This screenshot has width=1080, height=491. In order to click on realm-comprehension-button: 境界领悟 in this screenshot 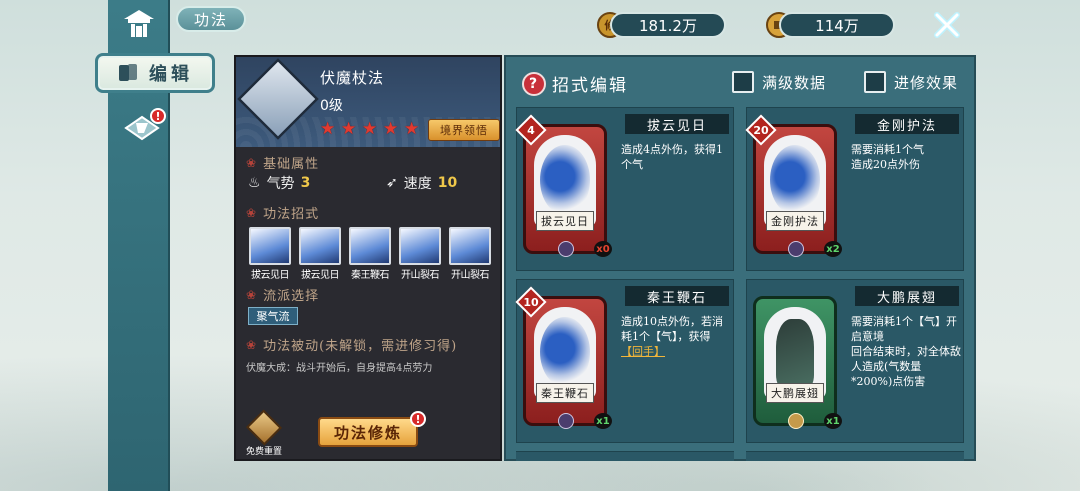, I will do `click(464, 130)`.